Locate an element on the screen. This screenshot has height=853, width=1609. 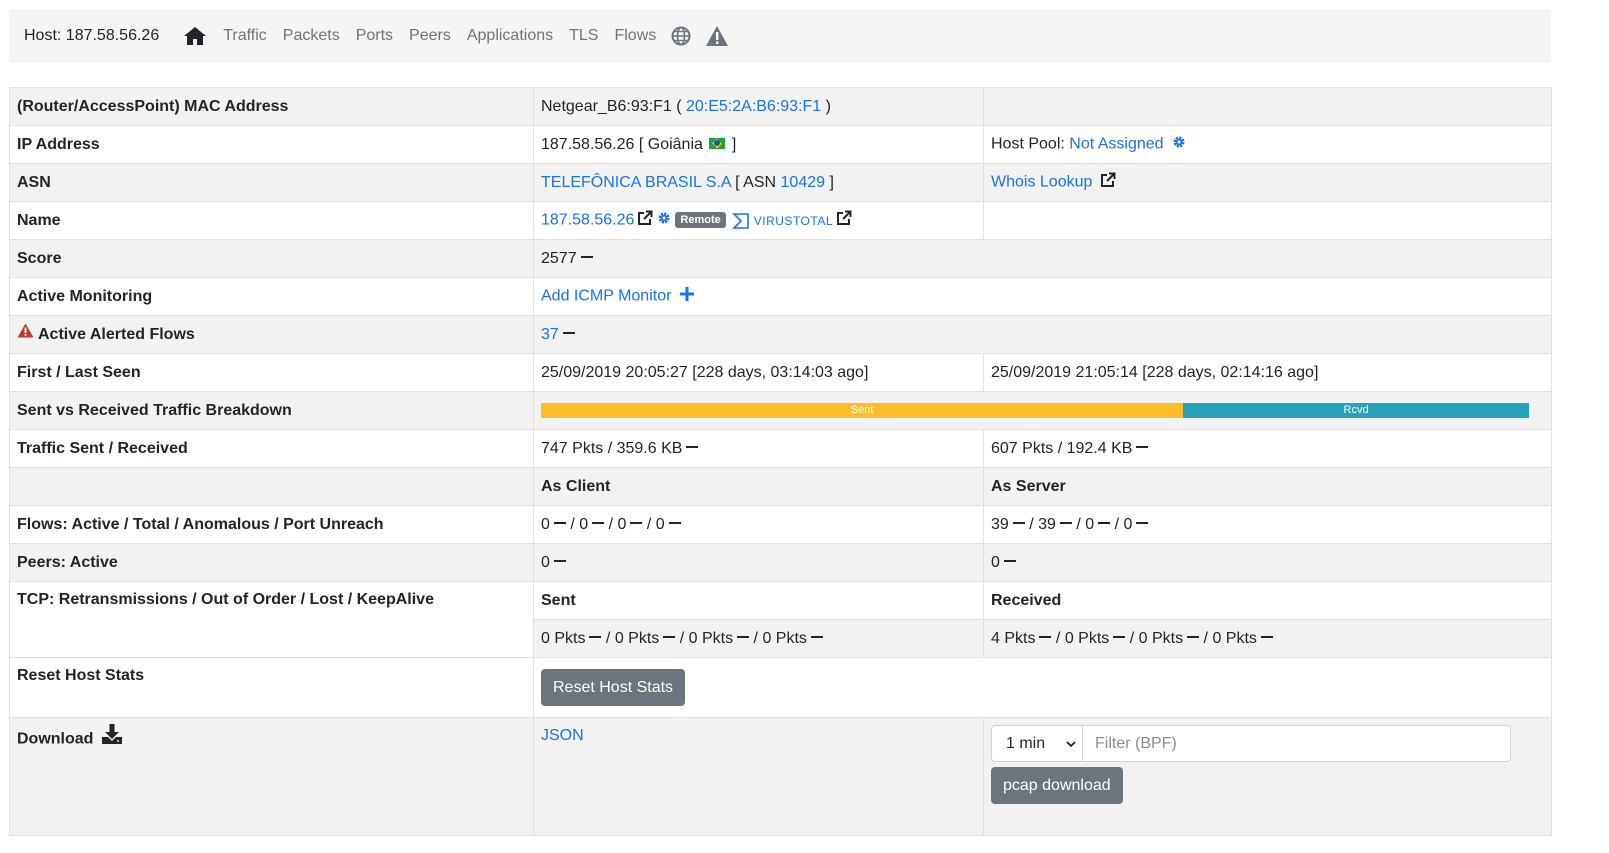
interval-select: 1 min is located at coordinates (1037, 743).